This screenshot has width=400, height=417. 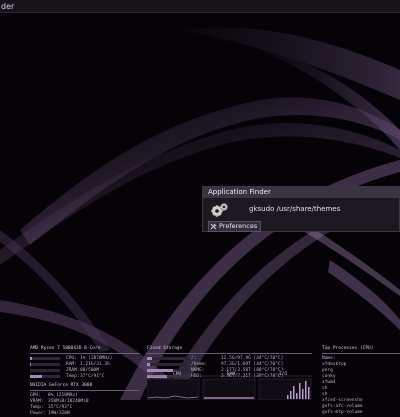 I want to click on cpu-temp-bar-fill, so click(x=36, y=376).